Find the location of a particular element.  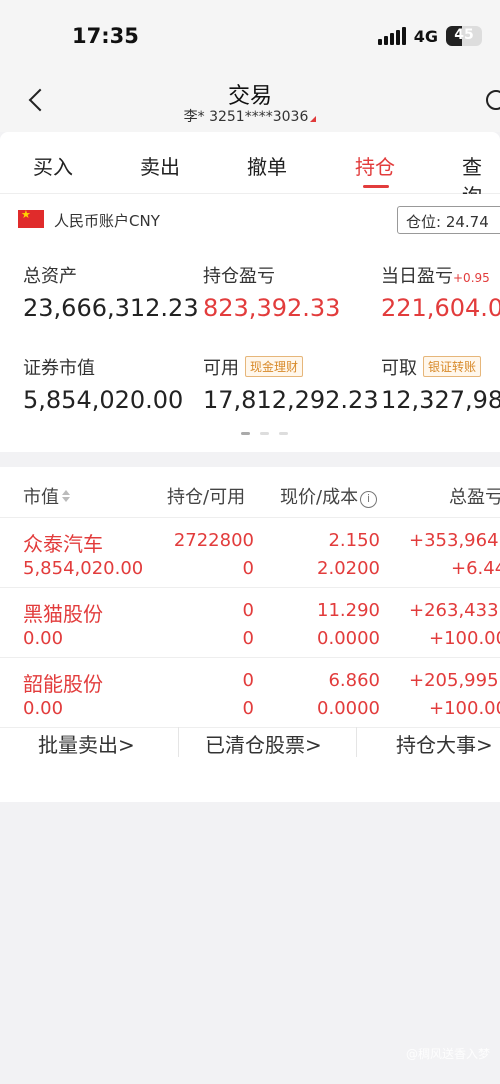

column-total-pl: 总盈亏 is located at coordinates (474, 497).